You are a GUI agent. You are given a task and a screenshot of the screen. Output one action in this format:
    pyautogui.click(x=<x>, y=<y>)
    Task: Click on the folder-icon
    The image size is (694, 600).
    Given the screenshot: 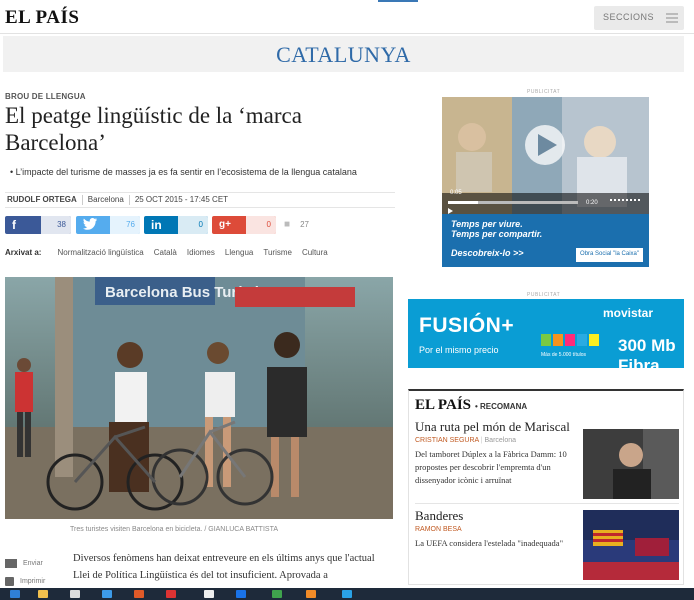 What is the action you would take?
    pyautogui.click(x=43, y=594)
    